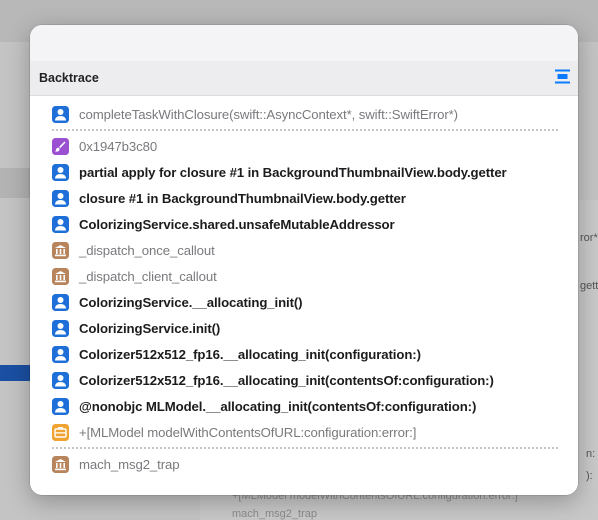 This screenshot has width=598, height=520. What do you see at coordinates (589, 238) in the screenshot?
I see `background-text: ror*)` at bounding box center [589, 238].